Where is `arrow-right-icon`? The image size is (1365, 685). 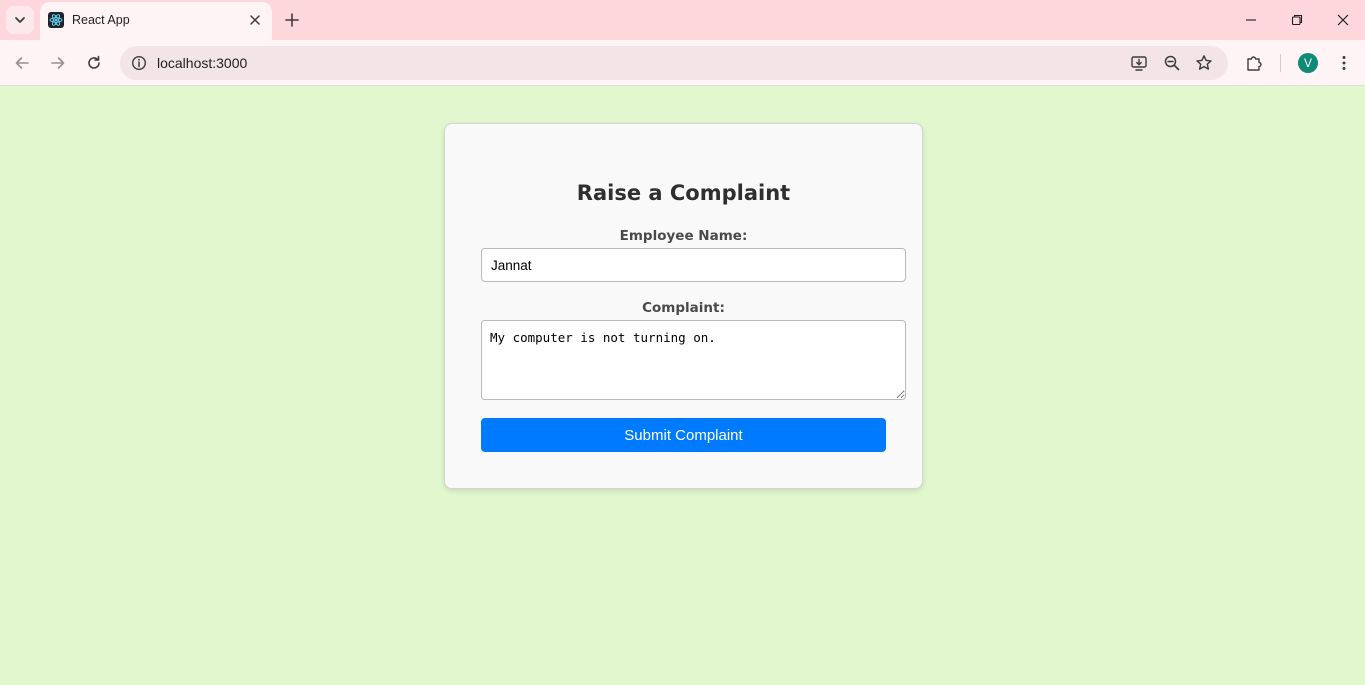
arrow-right-icon is located at coordinates (58, 63).